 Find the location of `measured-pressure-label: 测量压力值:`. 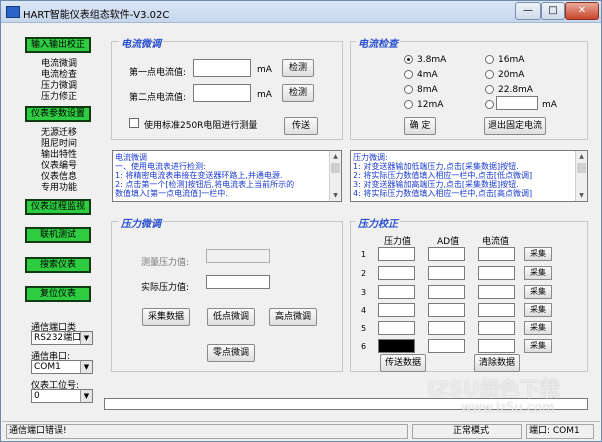

measured-pressure-label: 测量压力值: is located at coordinates (165, 263).